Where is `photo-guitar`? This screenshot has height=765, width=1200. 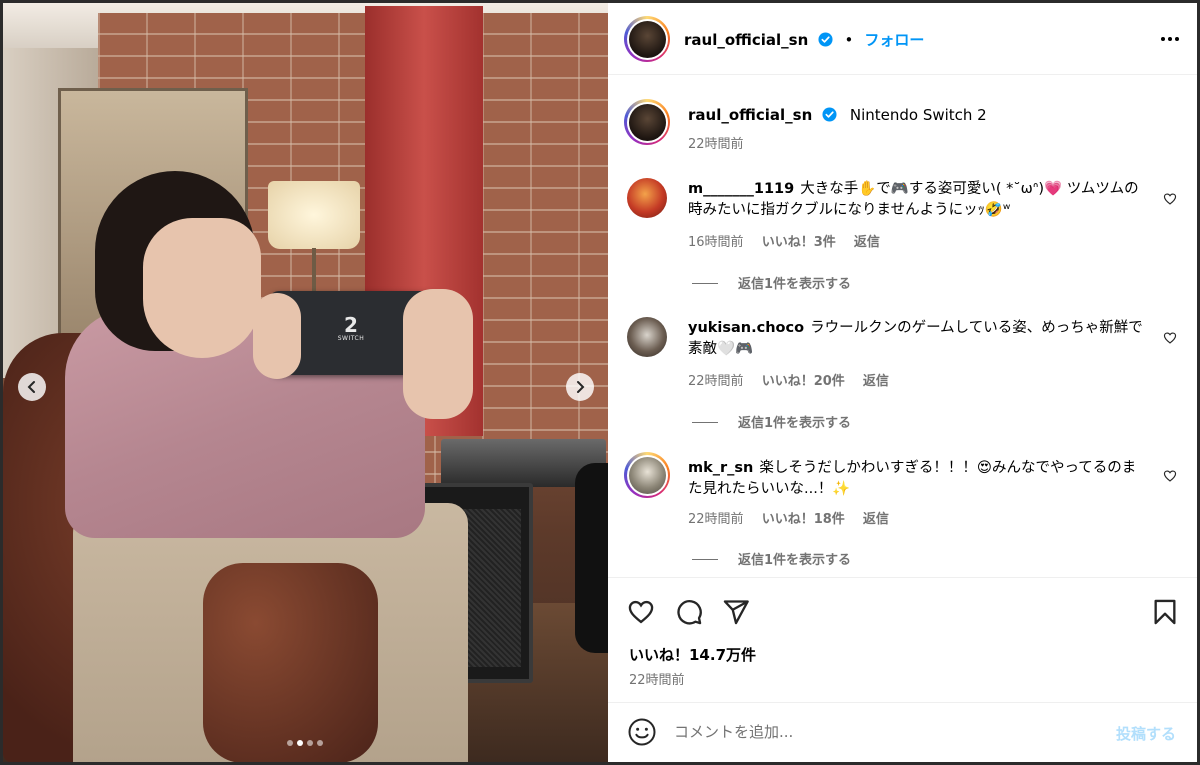
photo-guitar is located at coordinates (591, 558).